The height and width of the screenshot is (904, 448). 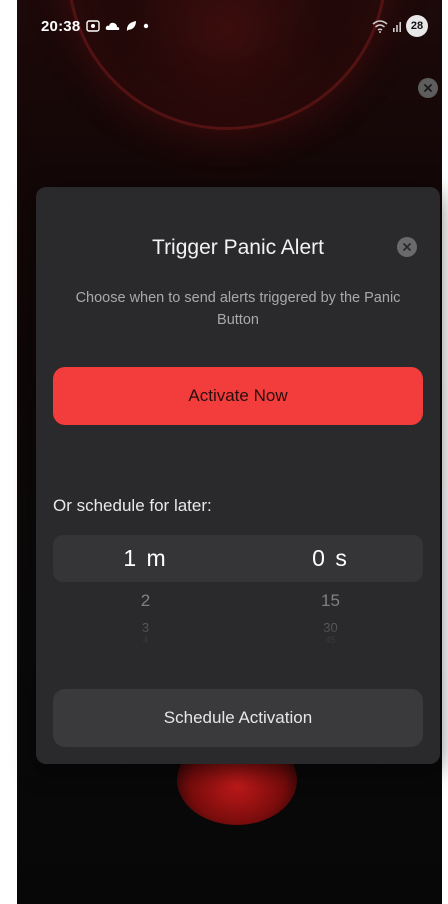 What do you see at coordinates (61, 26) in the screenshot?
I see `clock: 20:38` at bounding box center [61, 26].